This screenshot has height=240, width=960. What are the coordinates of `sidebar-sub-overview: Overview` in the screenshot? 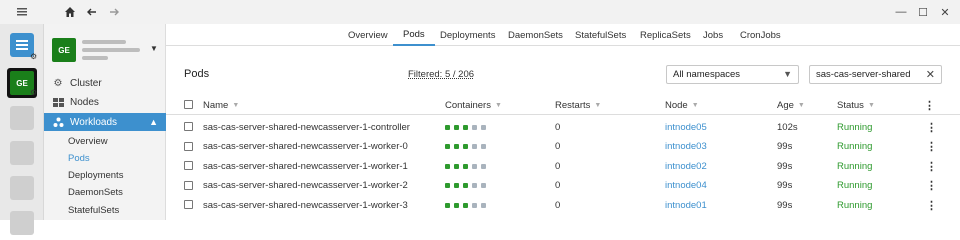 It's located at (88, 141).